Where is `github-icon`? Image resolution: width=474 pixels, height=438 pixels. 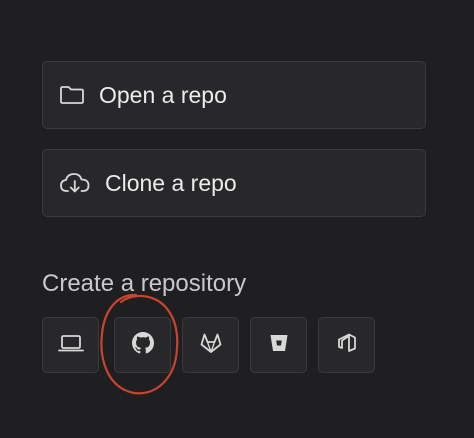
github-icon is located at coordinates (142, 345).